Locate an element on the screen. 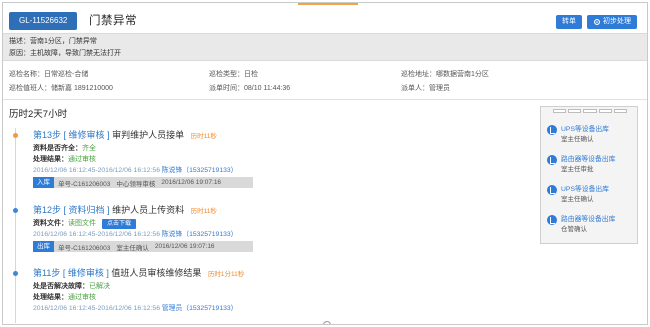 The width and height of the screenshot is (650, 327). side-record-status: 仓管确认 is located at coordinates (574, 229).